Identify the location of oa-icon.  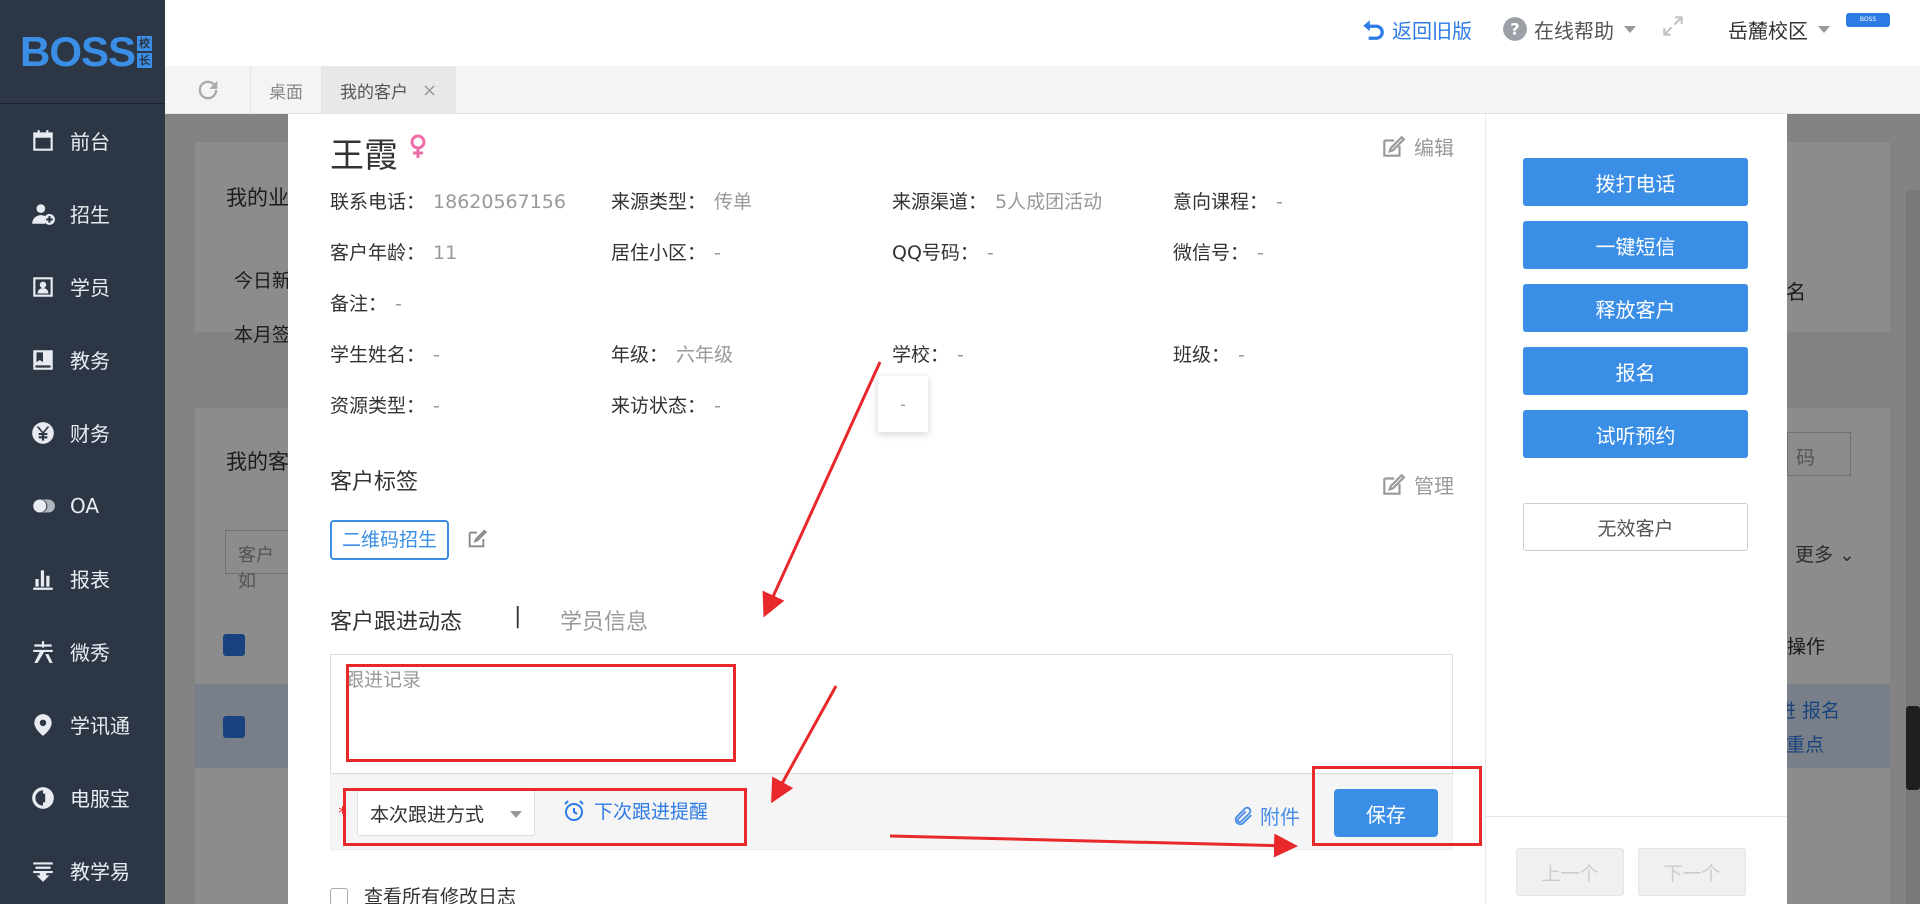
(43, 506).